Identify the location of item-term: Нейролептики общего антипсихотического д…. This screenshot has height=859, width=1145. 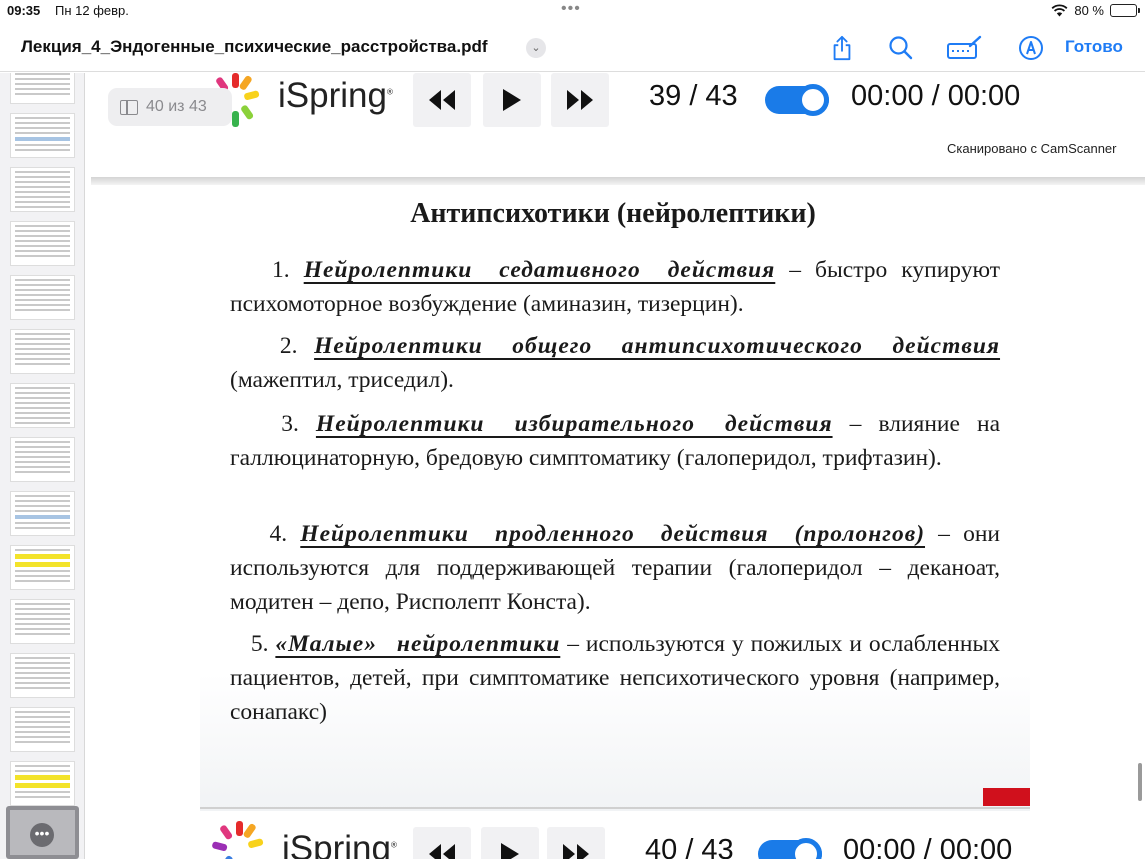
(657, 346).